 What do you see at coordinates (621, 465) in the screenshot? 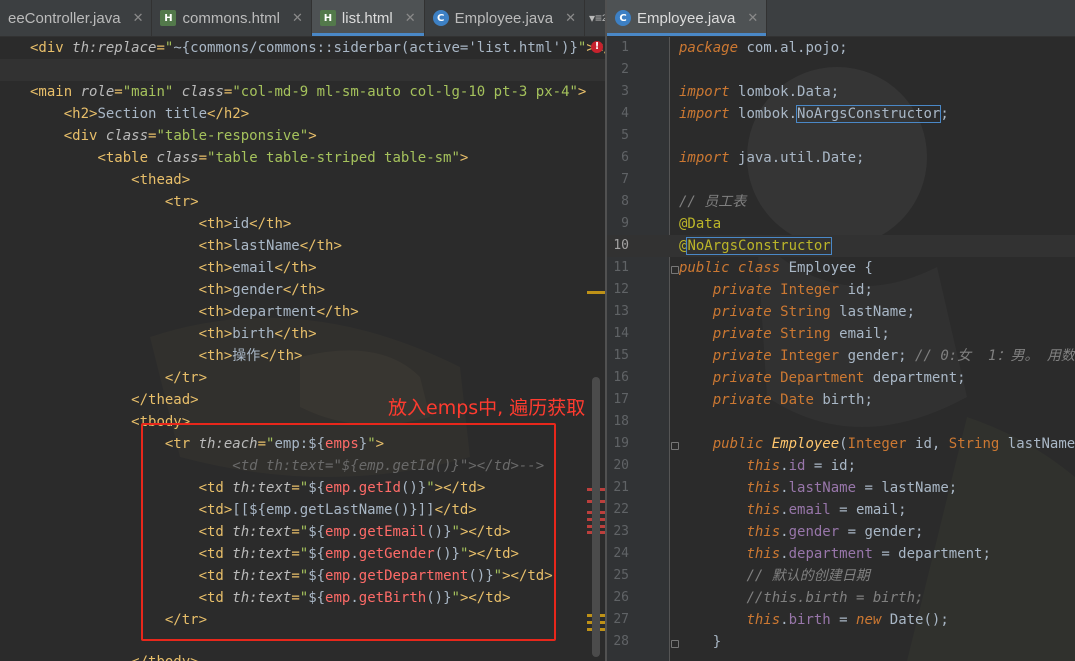
I see `line-number: 20` at bounding box center [621, 465].